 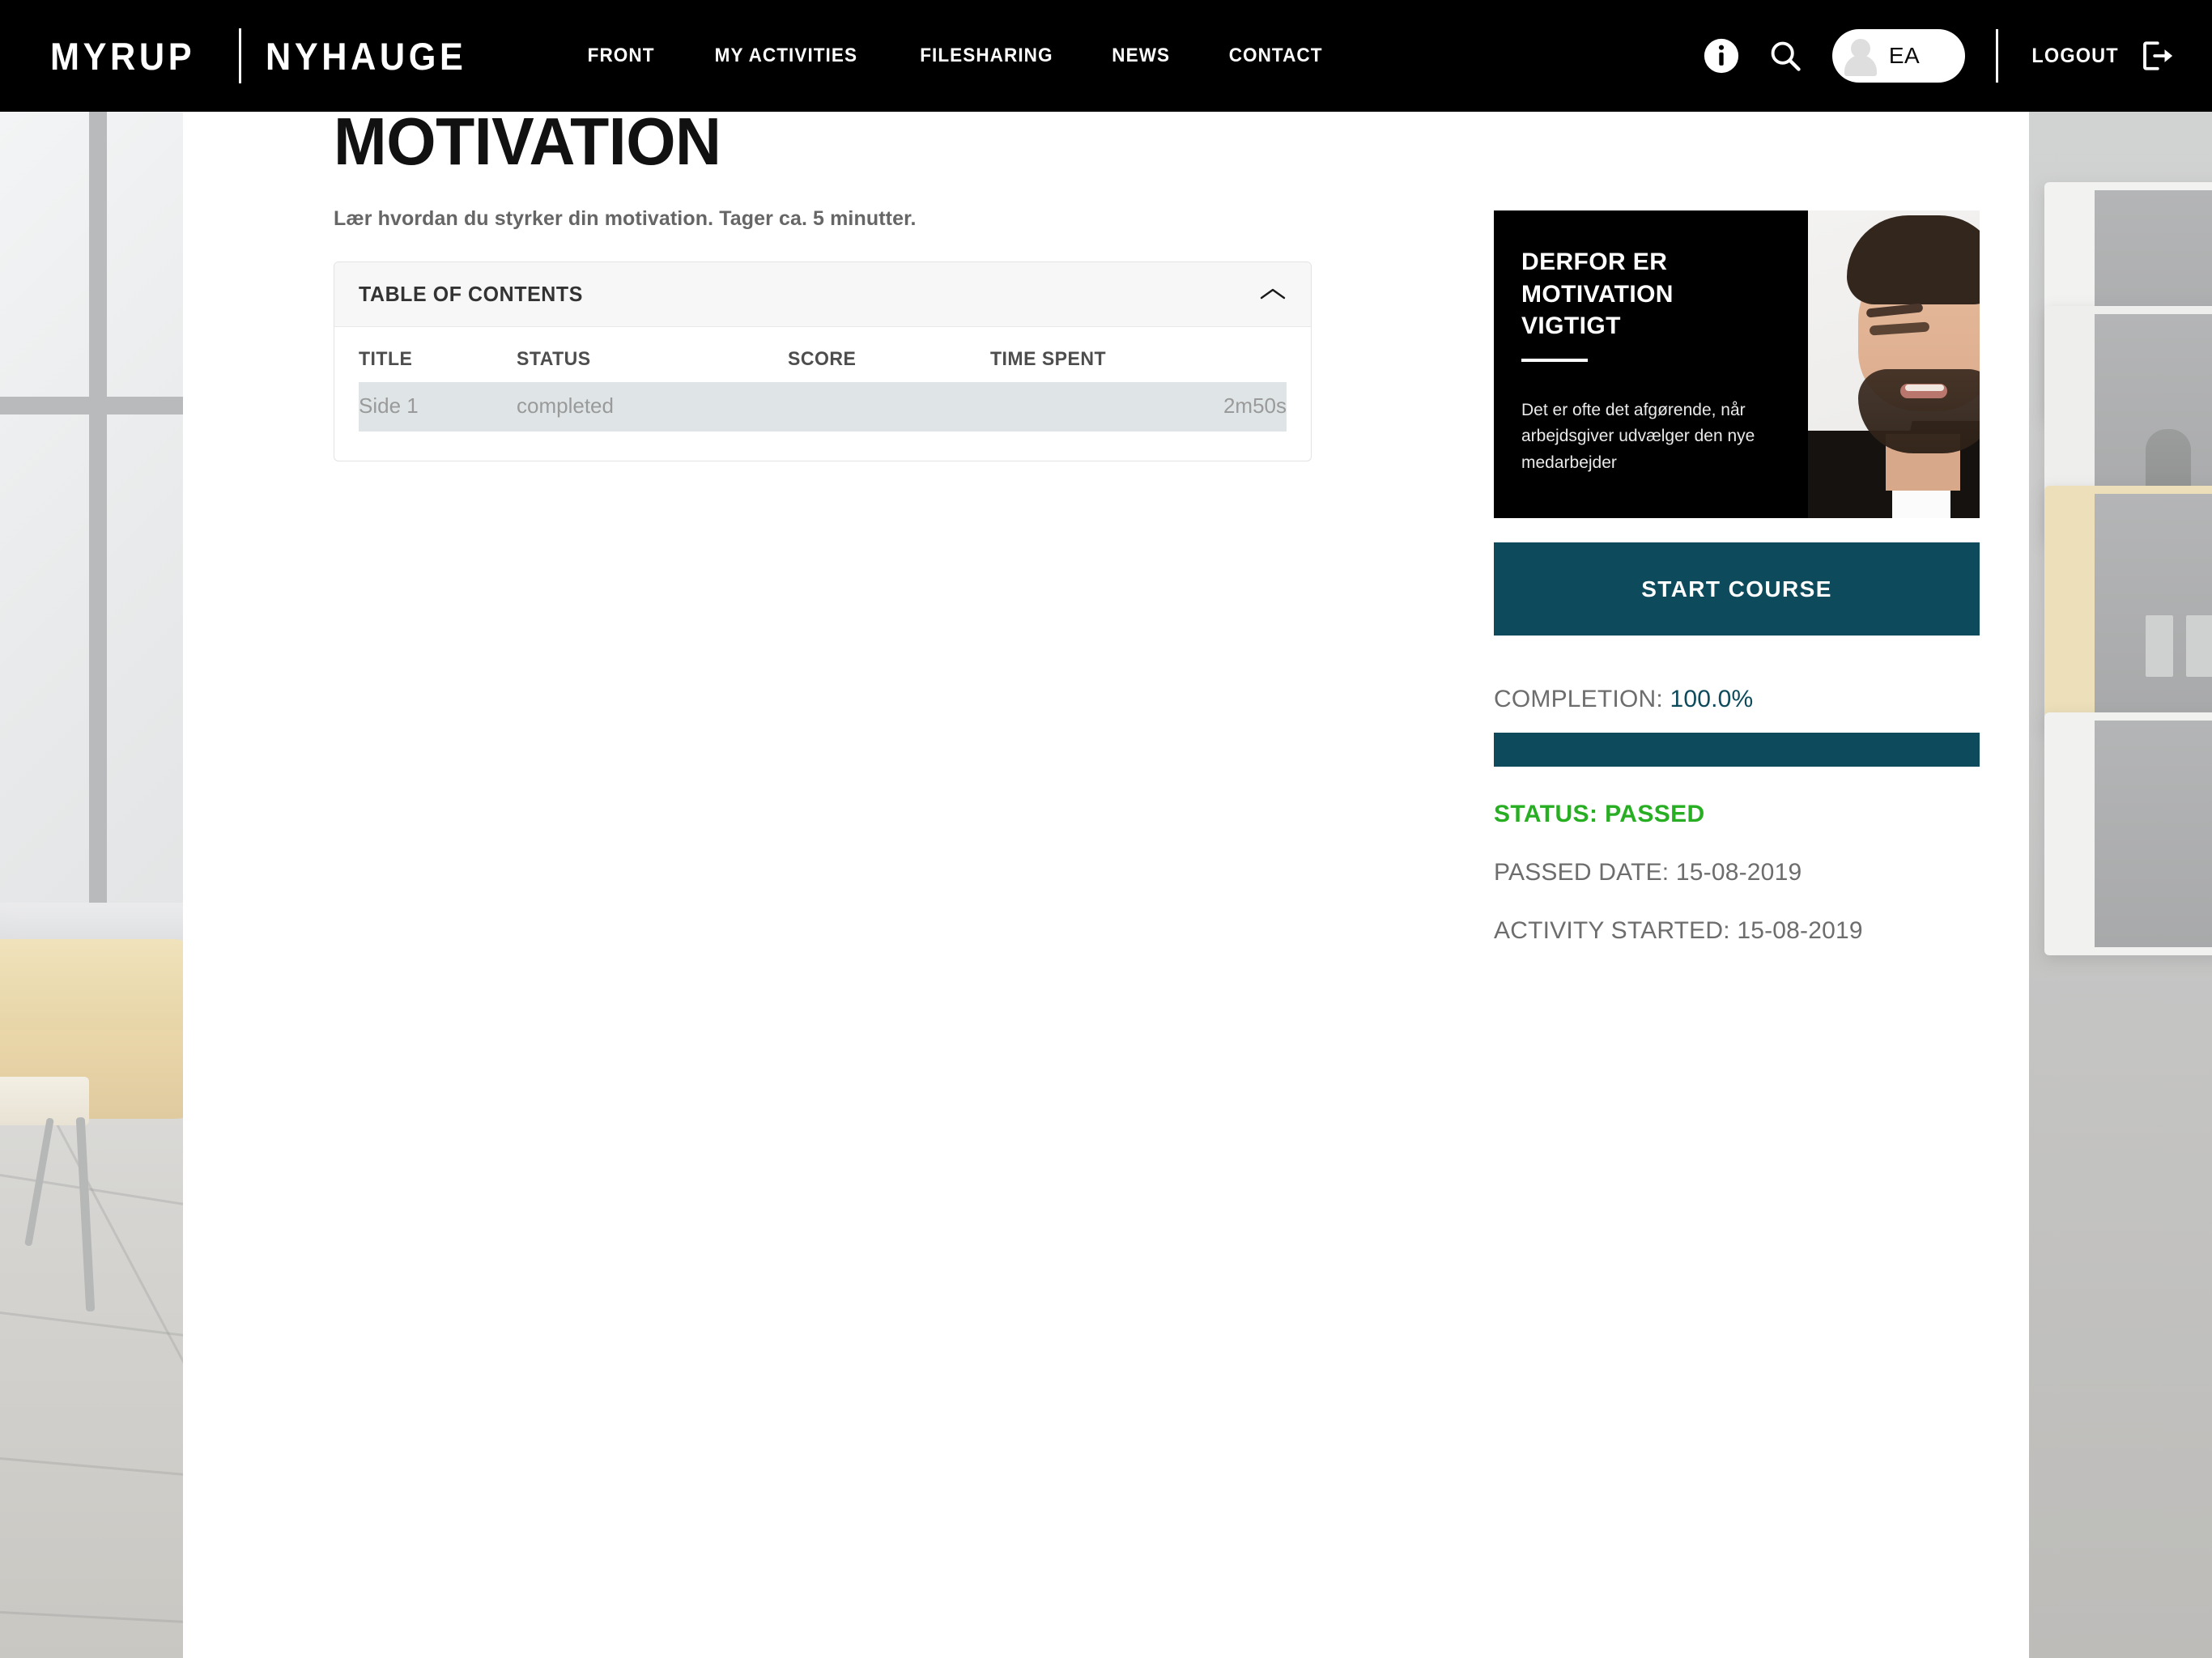 I want to click on header-divider, so click(x=1997, y=56).